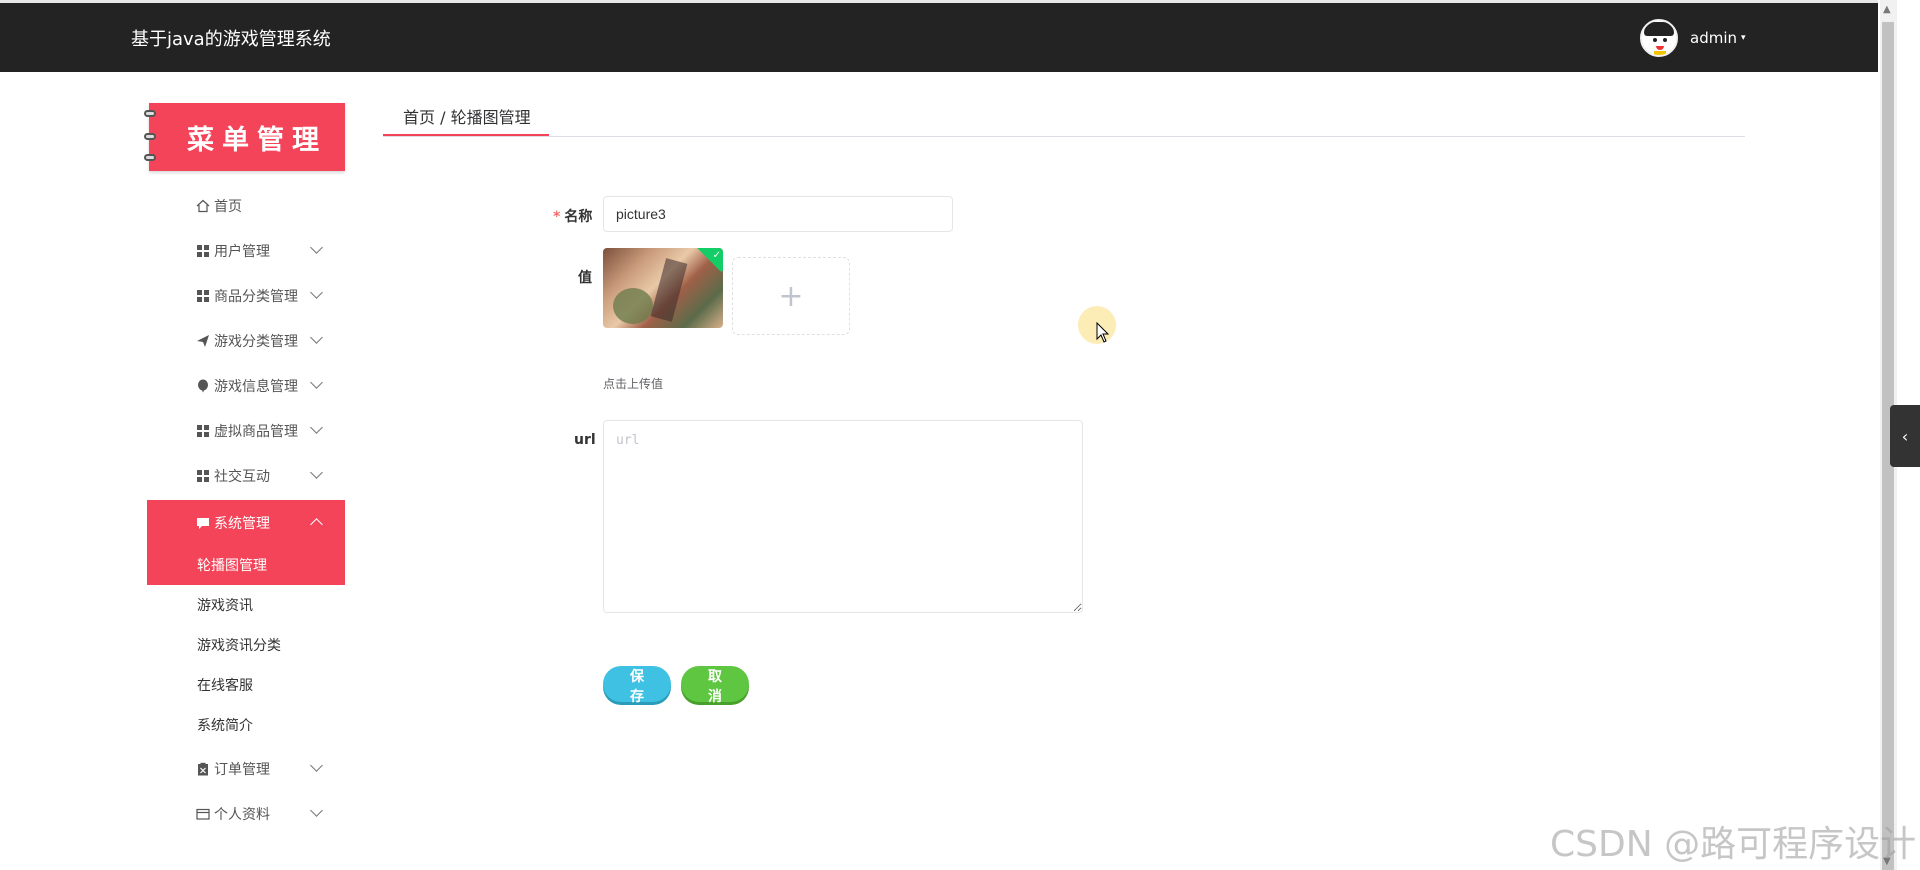  I want to click on chevron-left-icon: ‹, so click(1905, 436).